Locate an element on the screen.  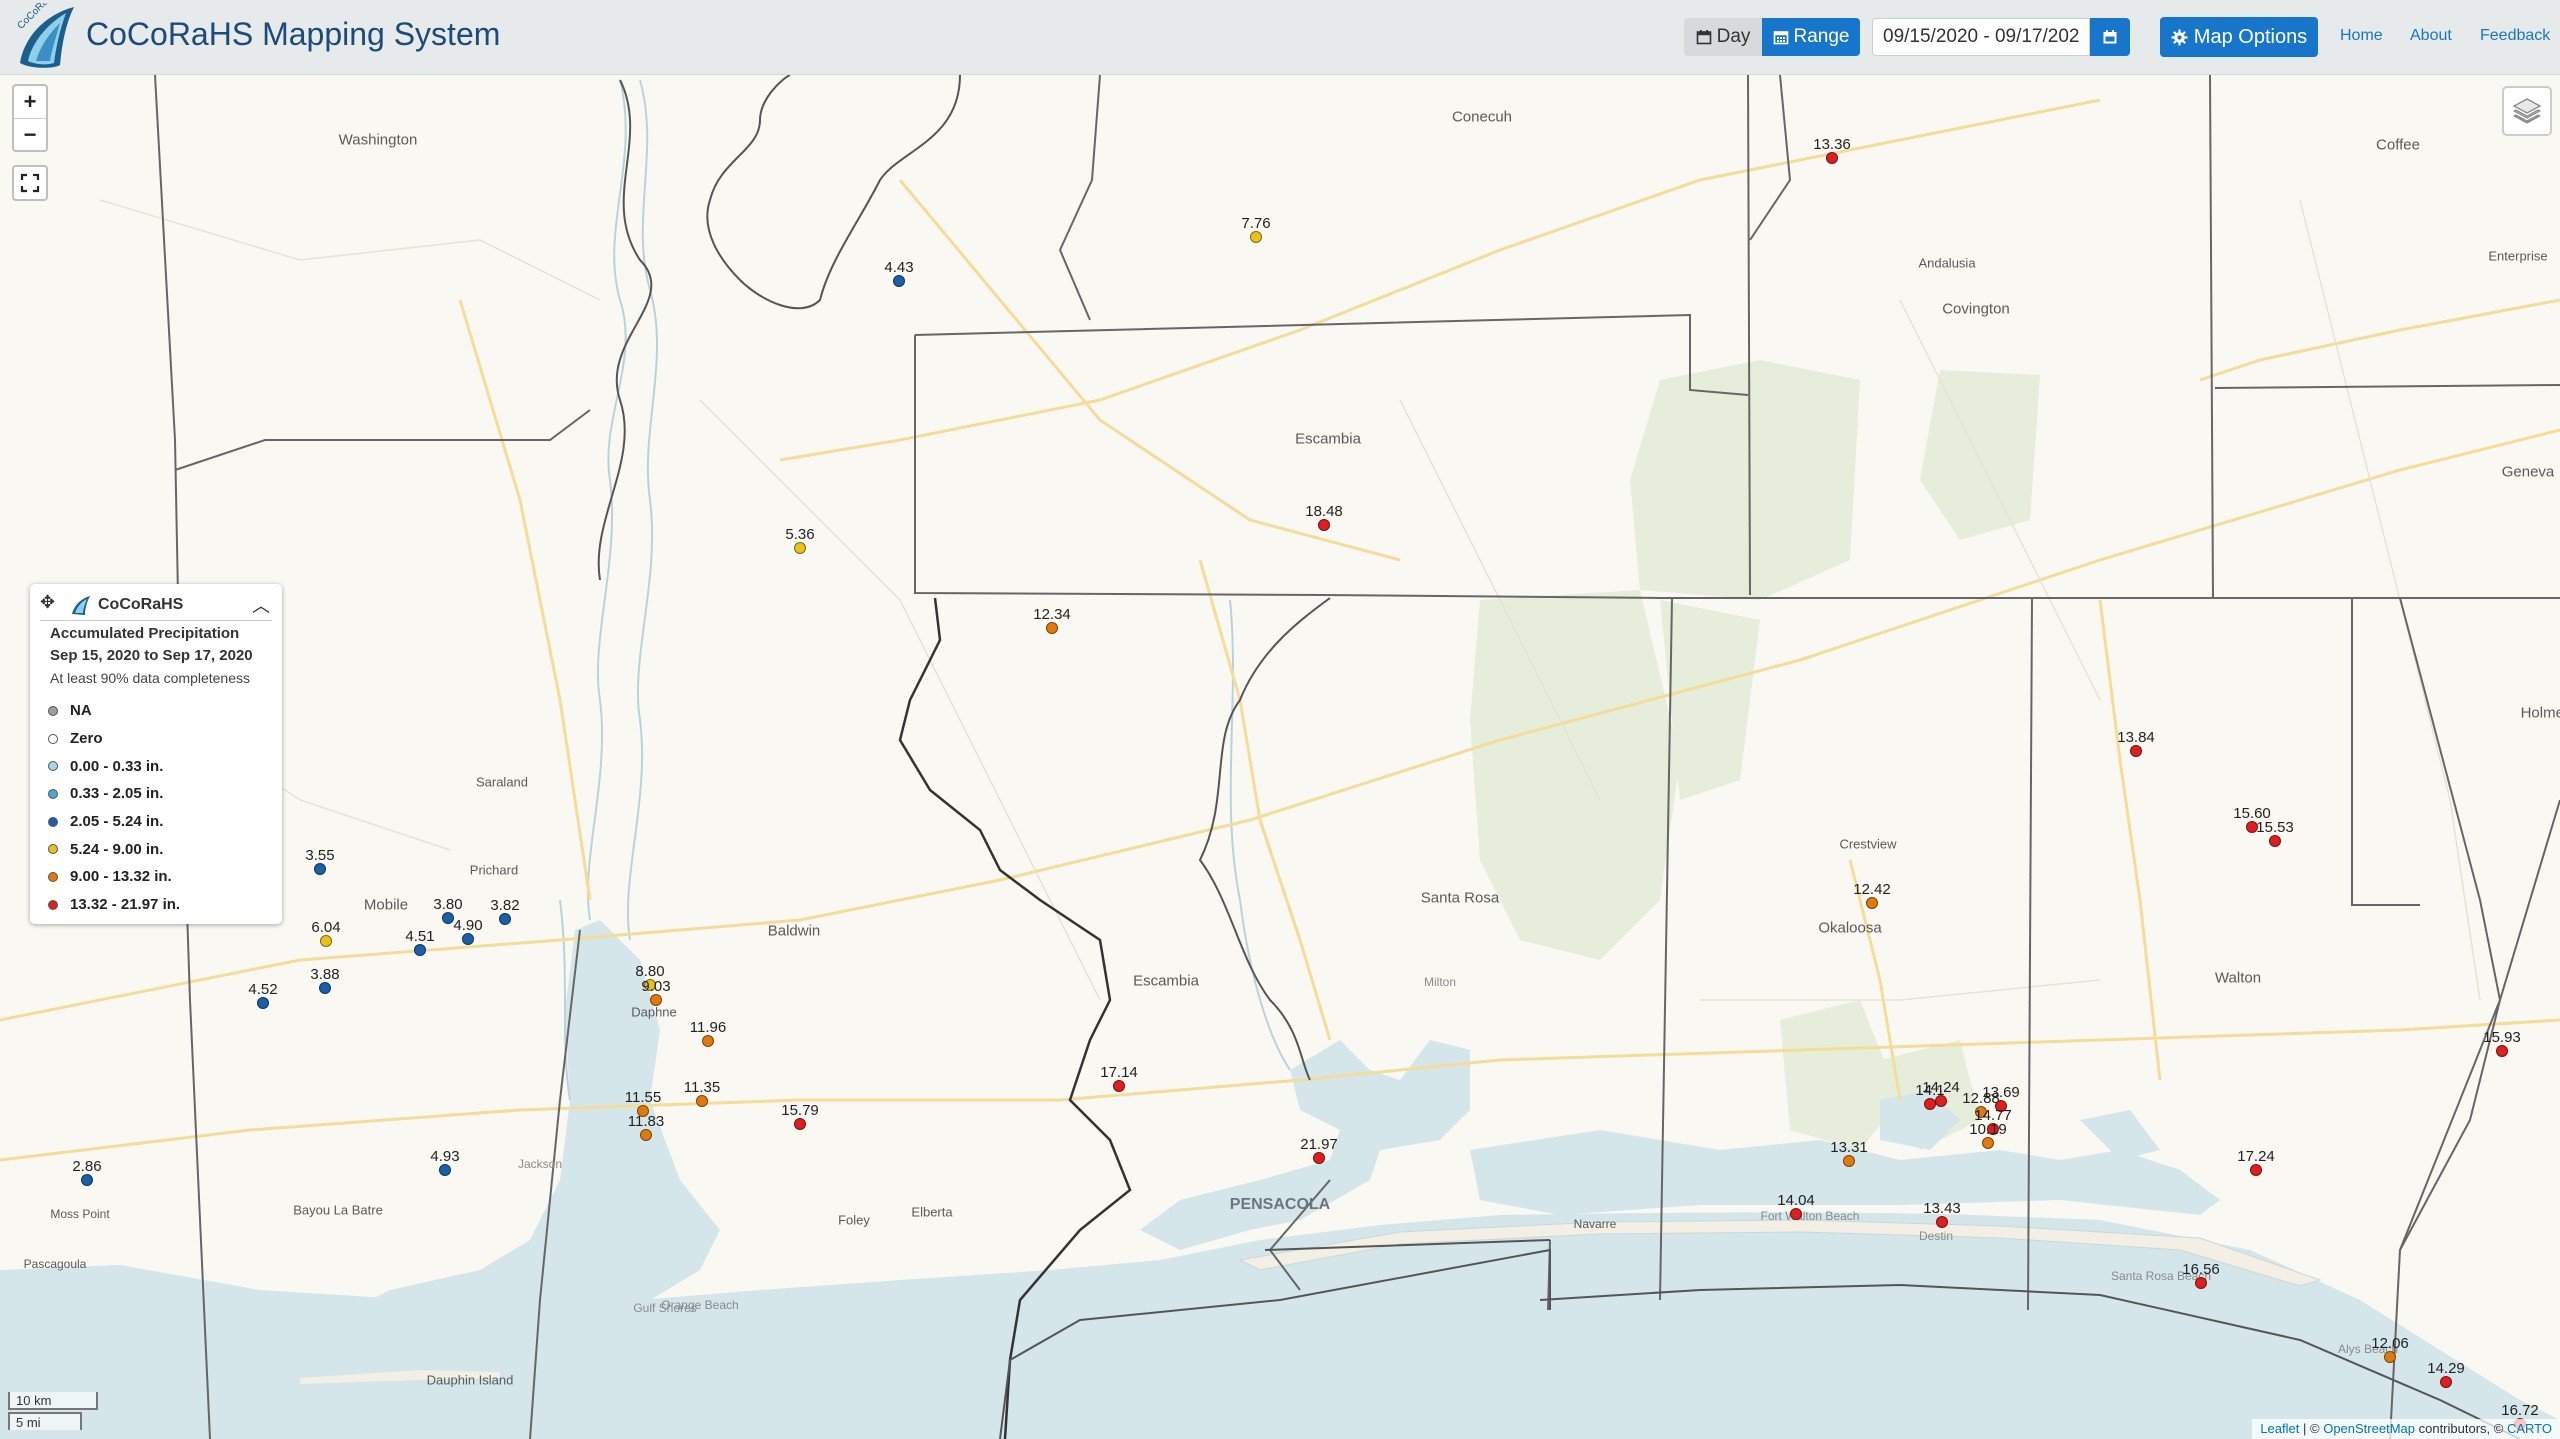
leaflet-link: Leaflet is located at coordinates (2279, 1428).